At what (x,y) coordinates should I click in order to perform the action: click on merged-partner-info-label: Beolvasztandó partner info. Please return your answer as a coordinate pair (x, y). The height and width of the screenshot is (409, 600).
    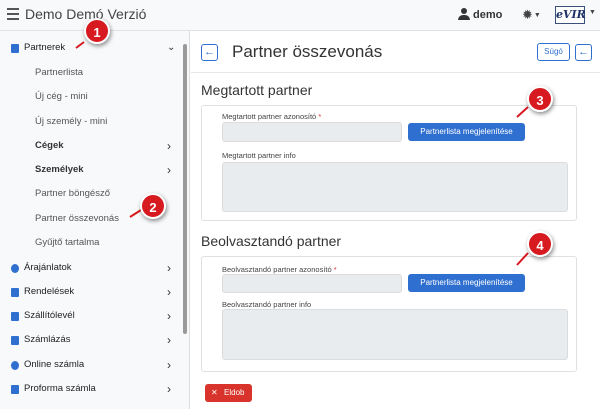
    Looking at the image, I should click on (267, 304).